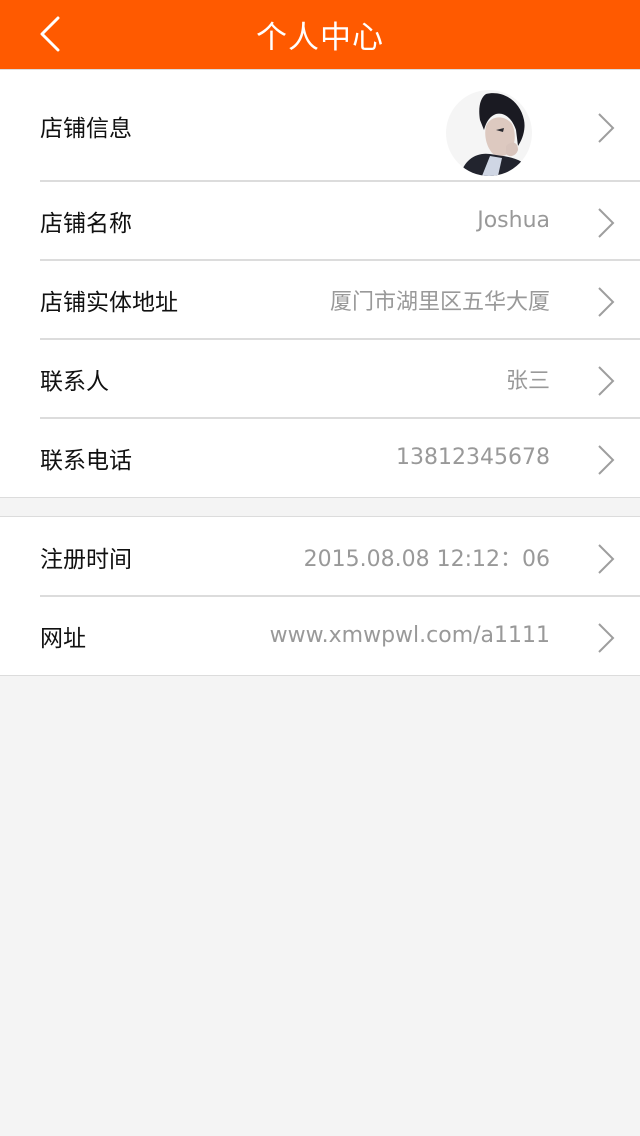 Image resolution: width=640 pixels, height=1136 pixels. I want to click on back-button, so click(50, 34).